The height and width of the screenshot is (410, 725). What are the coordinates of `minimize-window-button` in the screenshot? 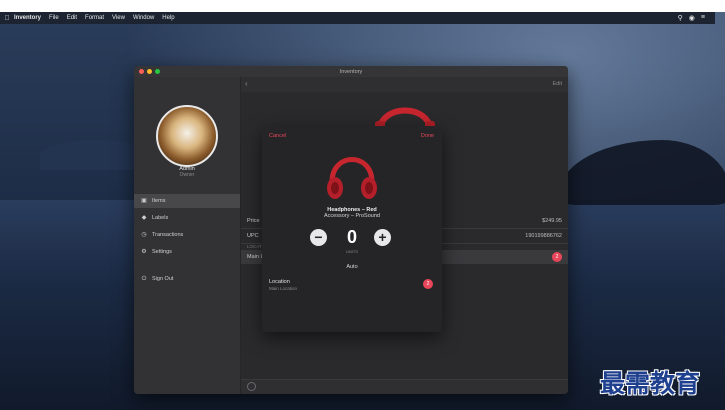 It's located at (149, 71).